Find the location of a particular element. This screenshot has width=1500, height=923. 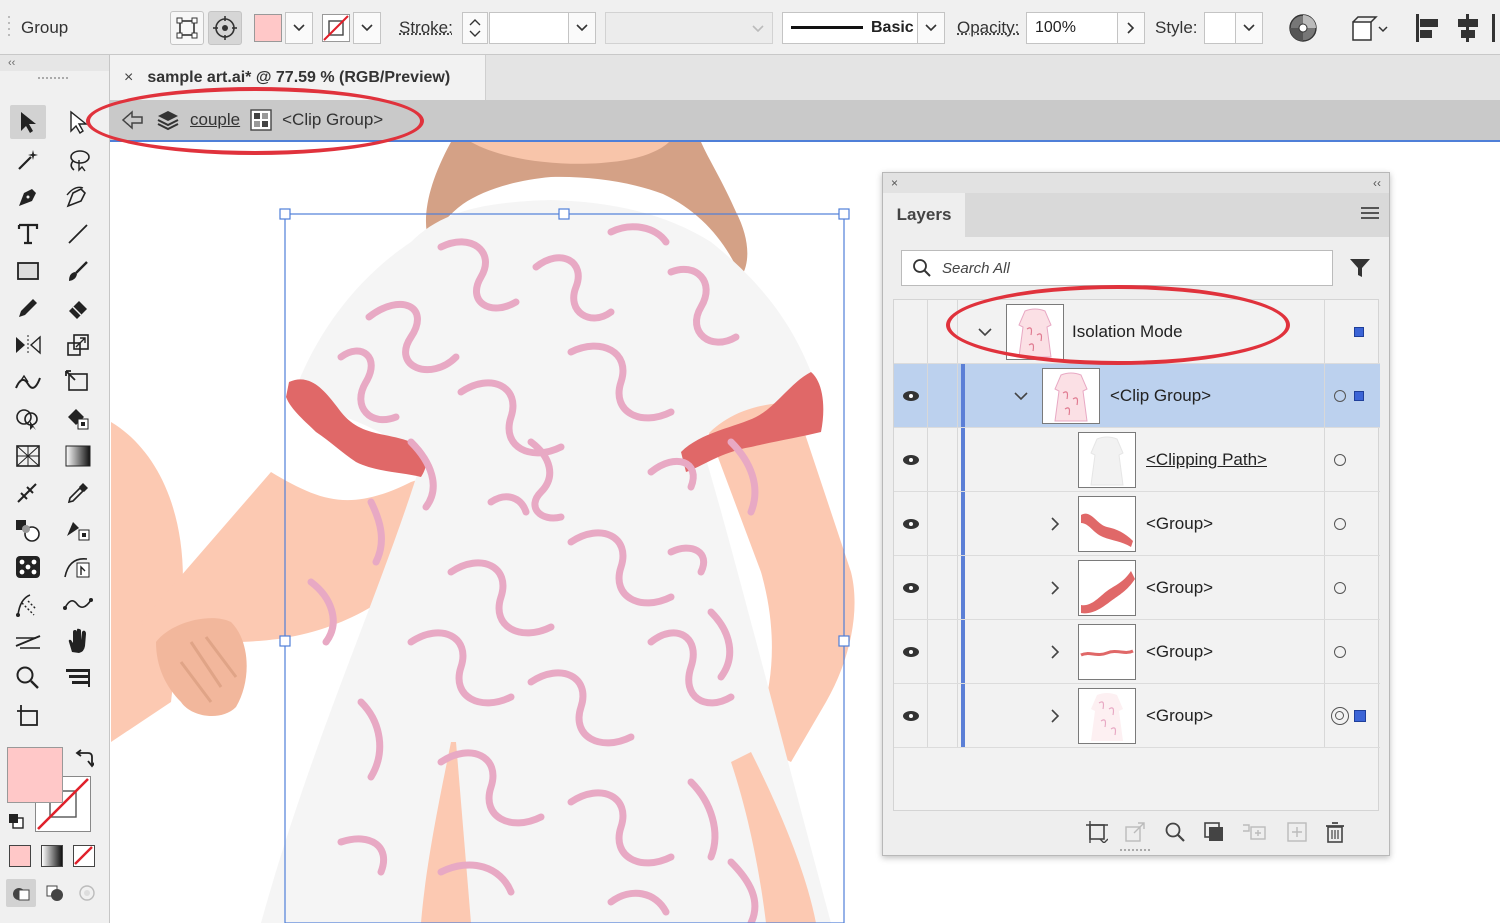

paintbrush-tool is located at coordinates (78, 271).